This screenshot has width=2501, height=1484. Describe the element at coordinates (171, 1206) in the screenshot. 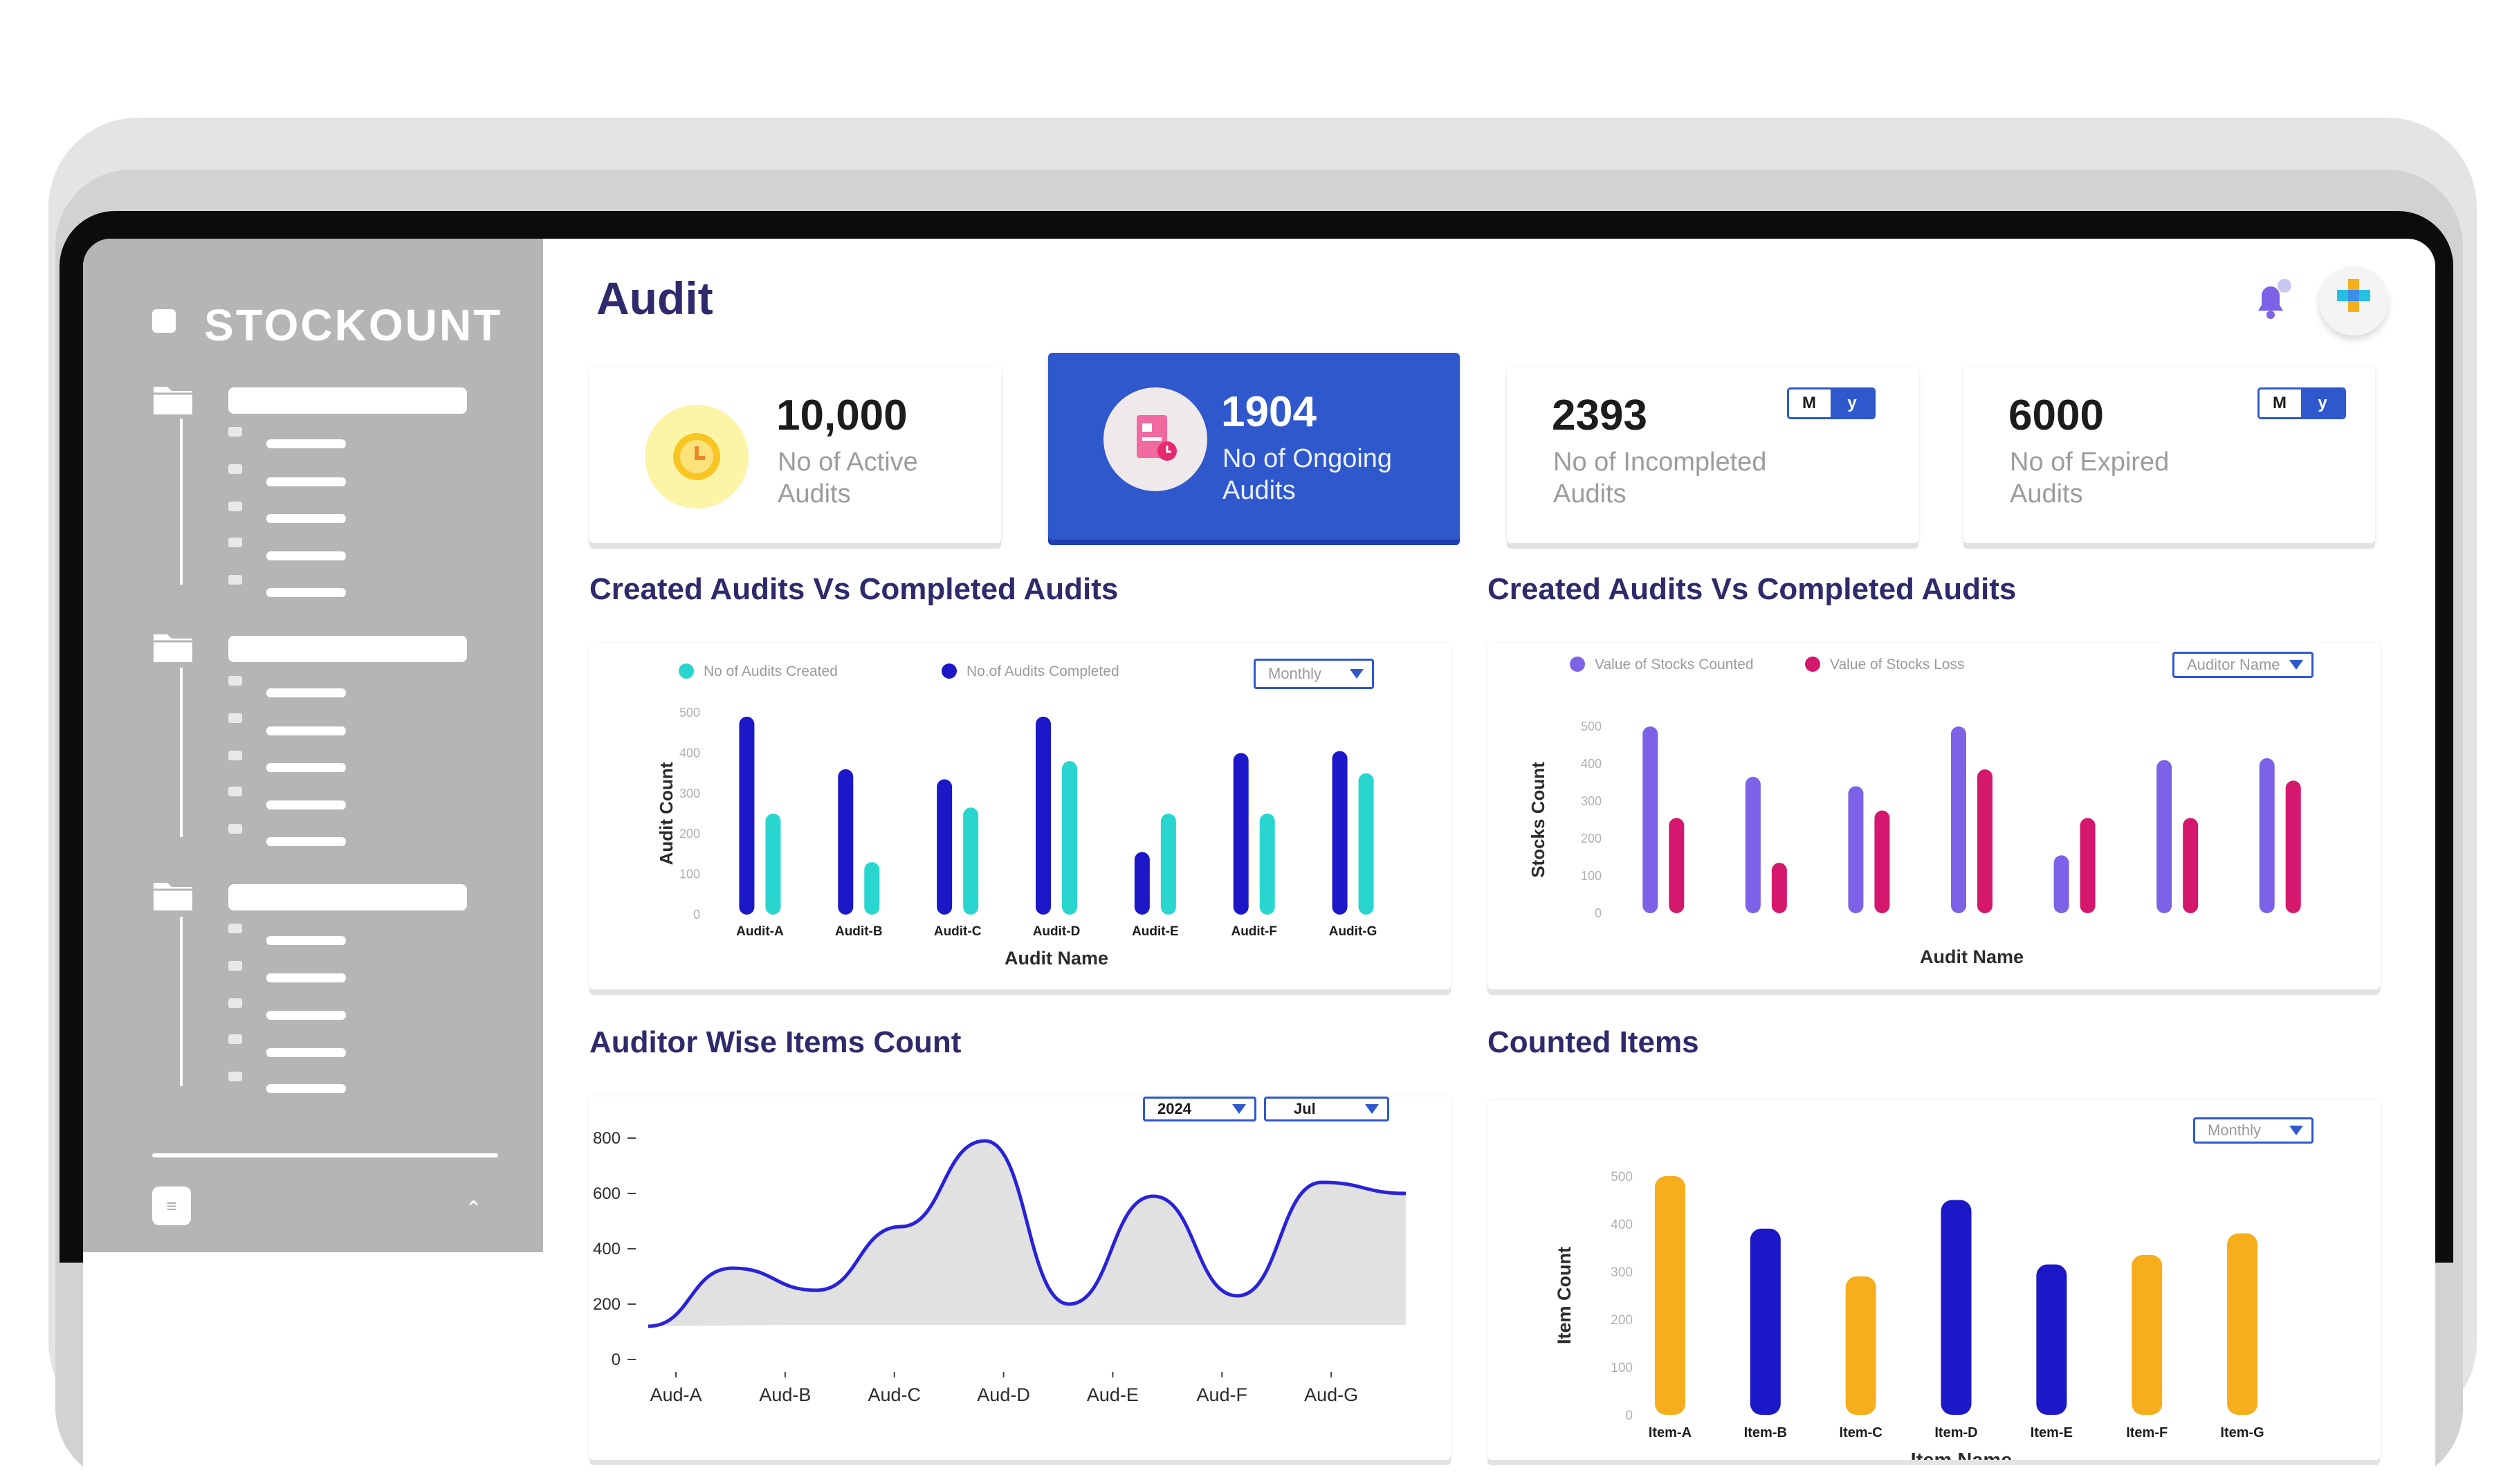

I see `document-icon: ≡` at that location.